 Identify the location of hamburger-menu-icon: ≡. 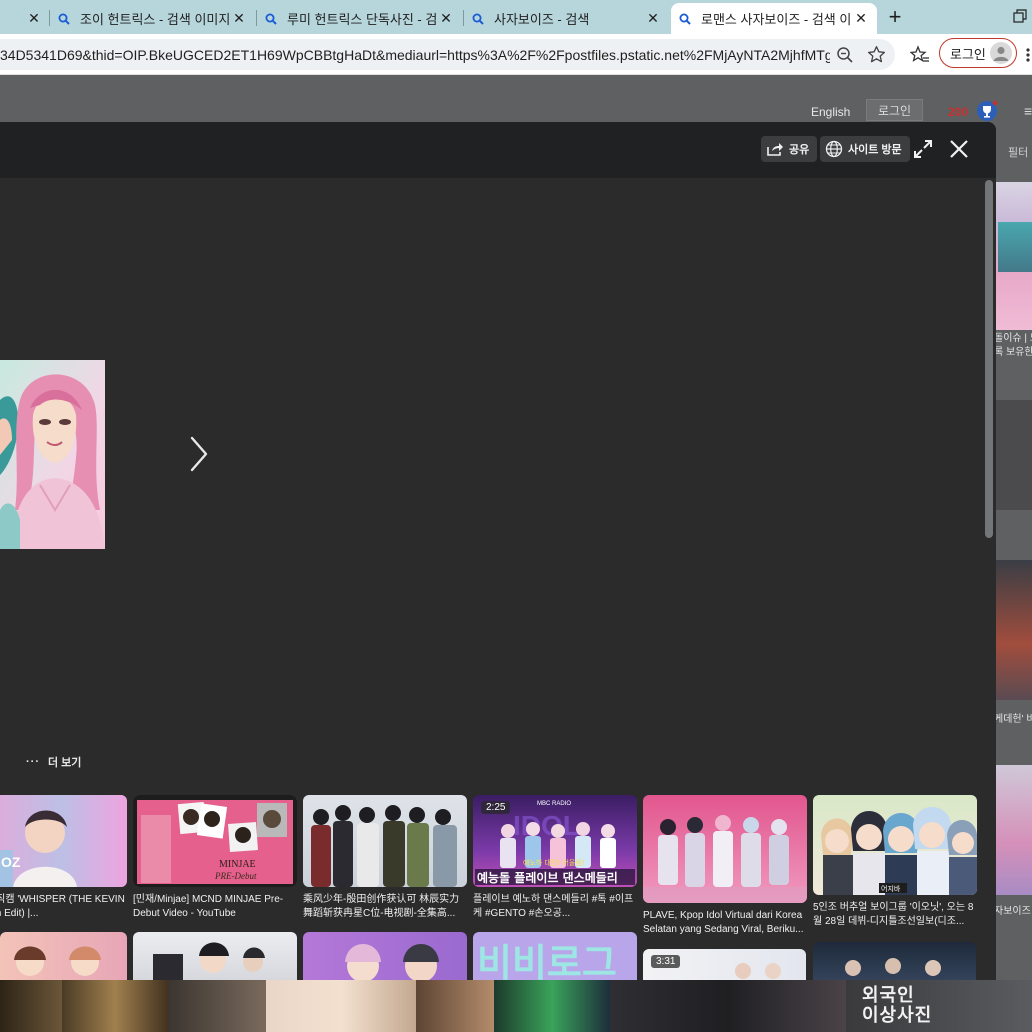
(1028, 111).